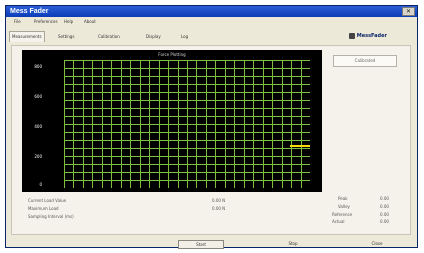 Image resolution: width=424 pixels, height=253 pixels. I want to click on stat-value-current: 0.00 N, so click(219, 200).